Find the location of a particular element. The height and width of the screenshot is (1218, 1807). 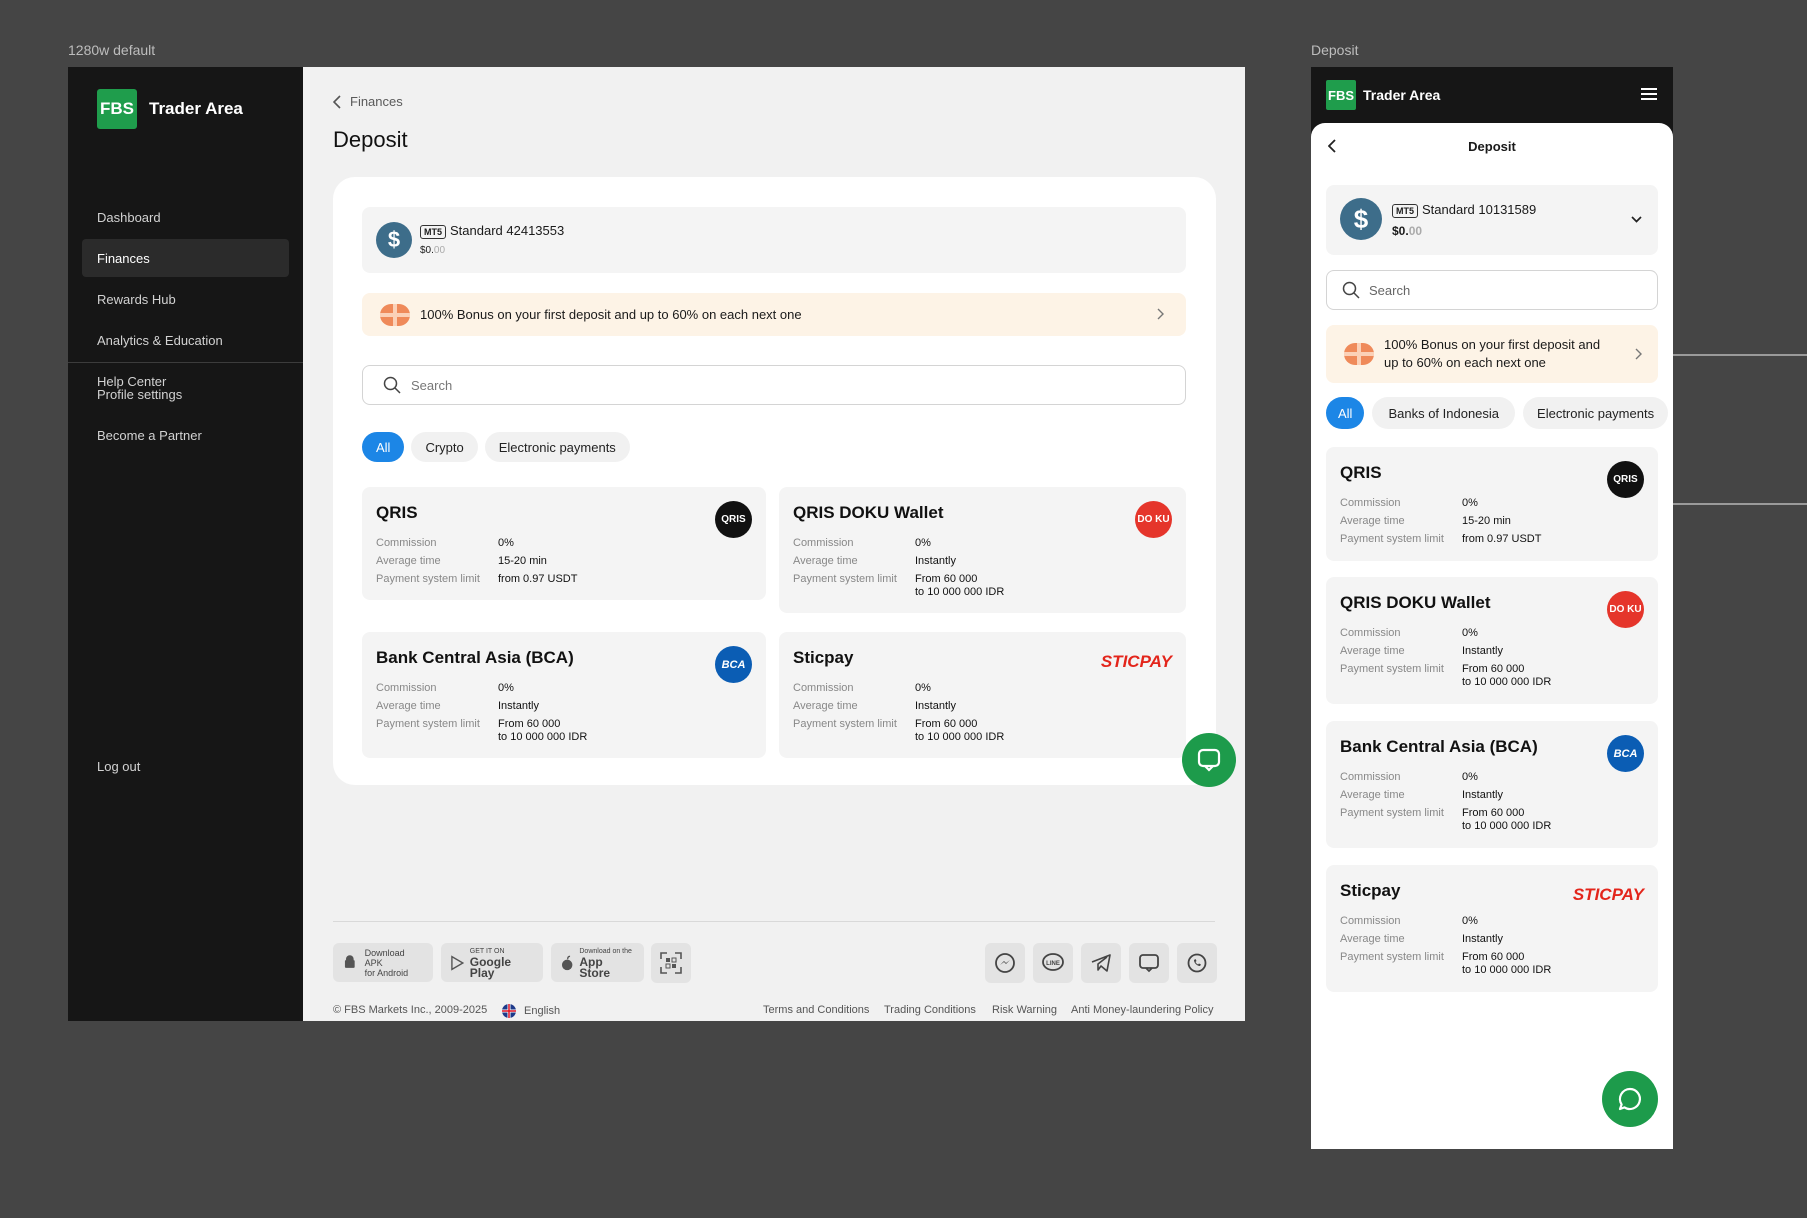

line-button: LINE is located at coordinates (1053, 963).